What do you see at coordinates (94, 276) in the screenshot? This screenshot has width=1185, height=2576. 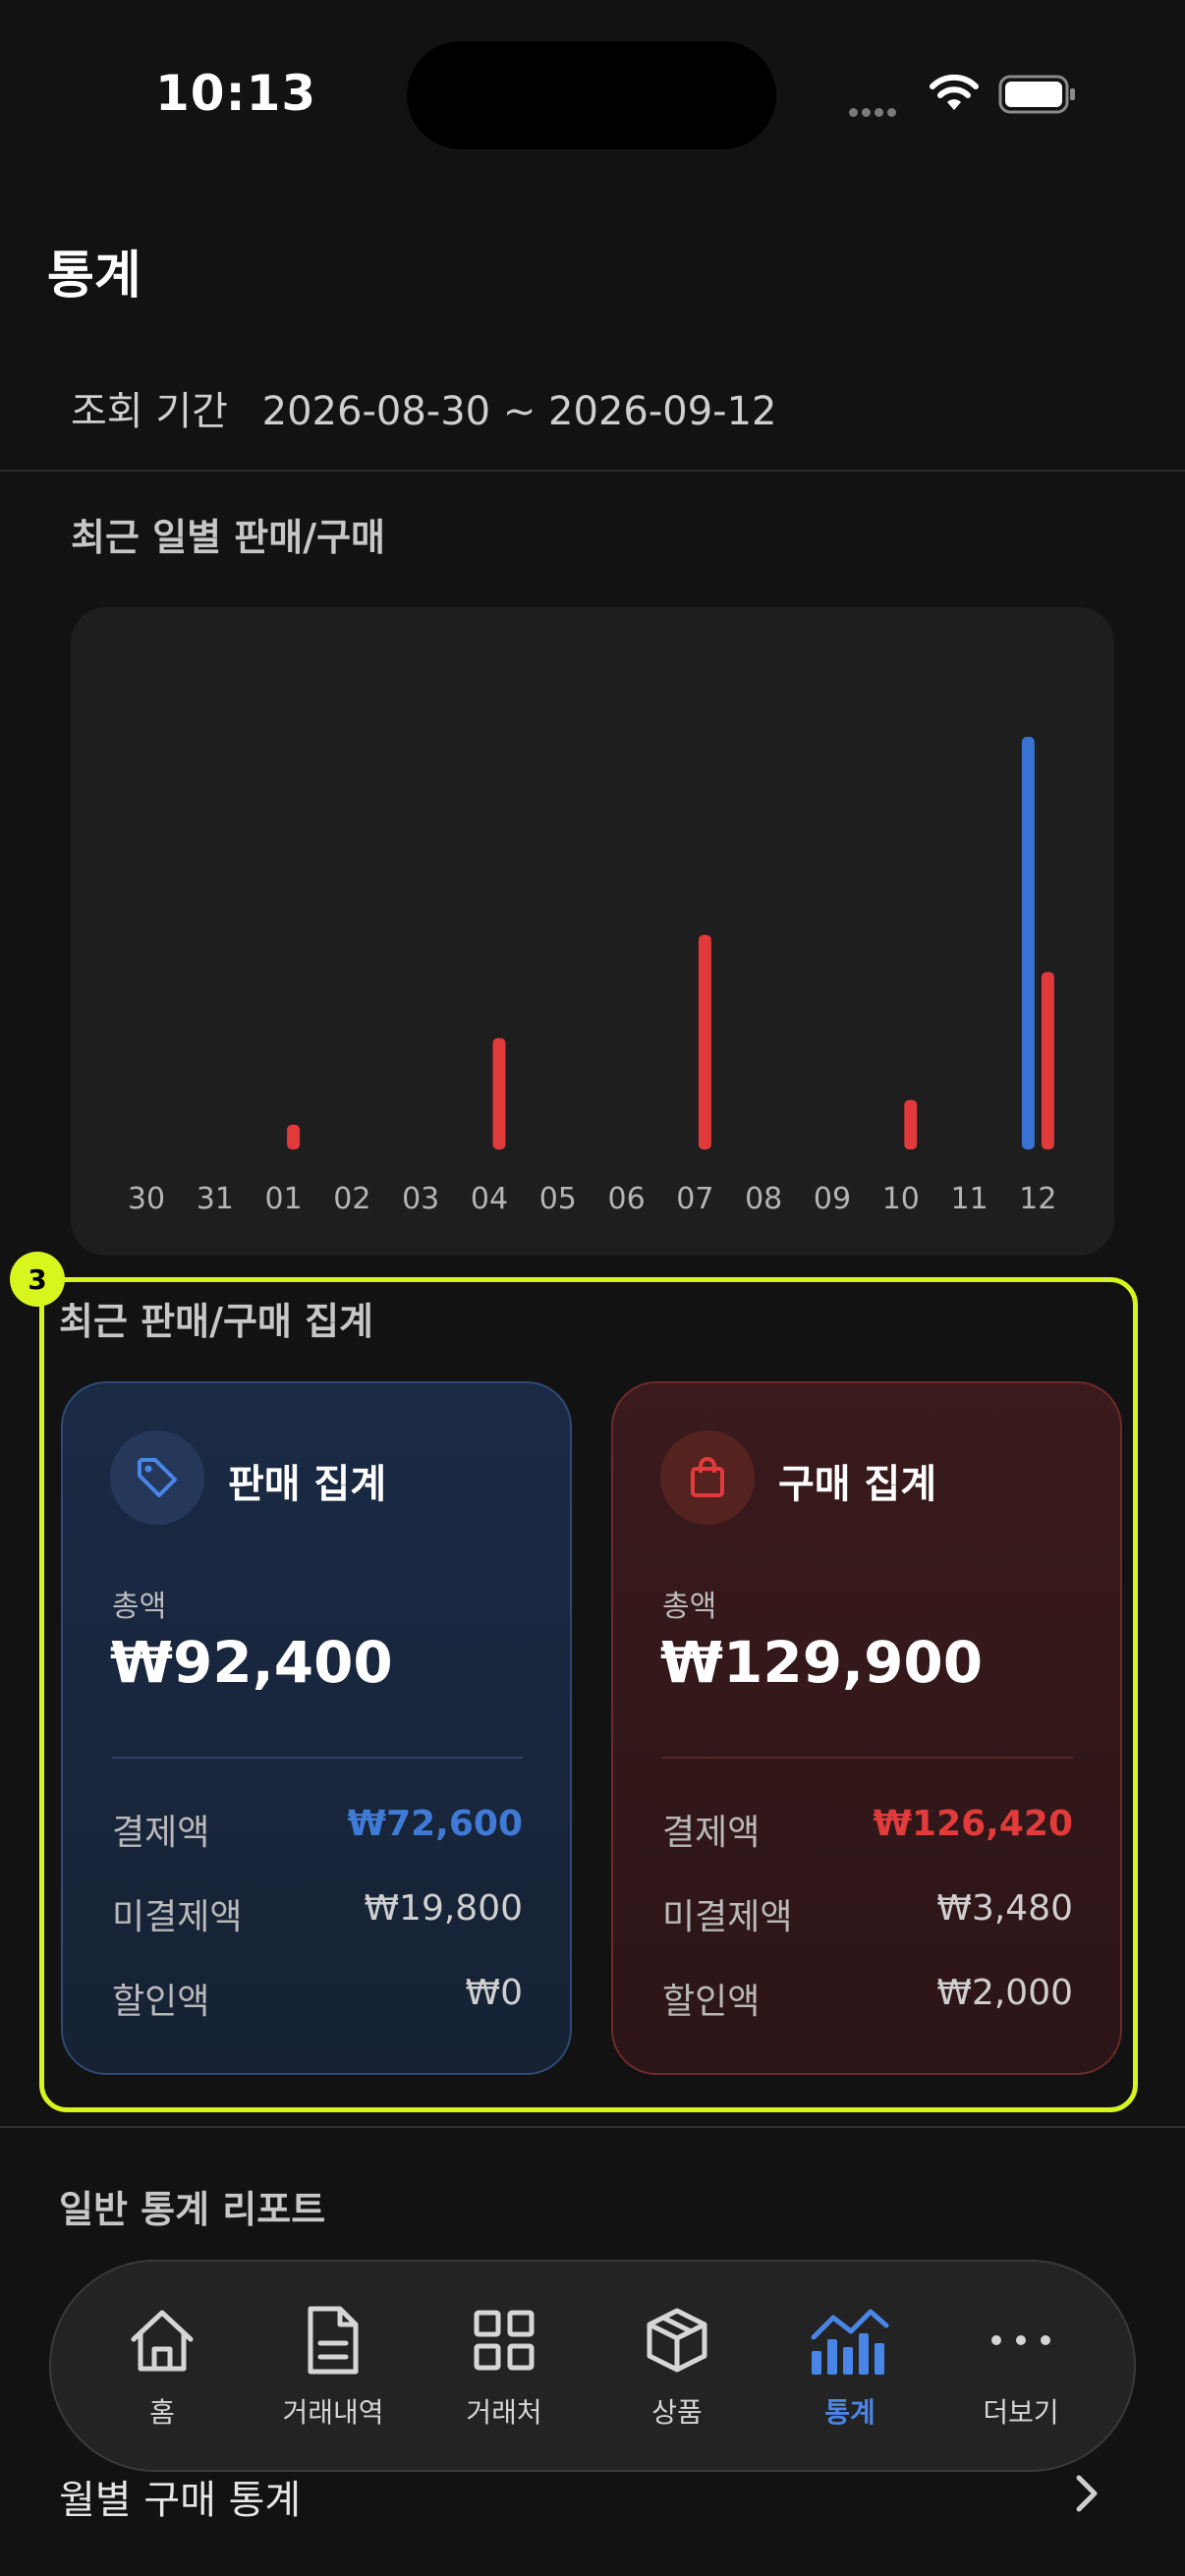 I see `page-title: 통계` at bounding box center [94, 276].